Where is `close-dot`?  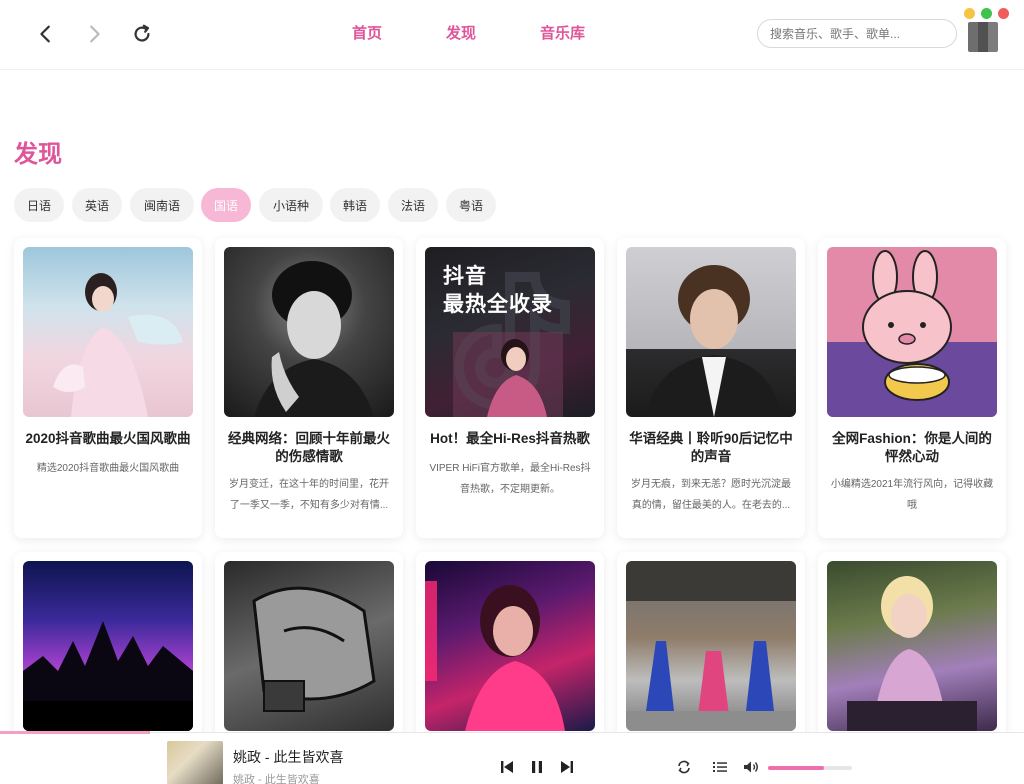
close-dot is located at coordinates (1003, 13).